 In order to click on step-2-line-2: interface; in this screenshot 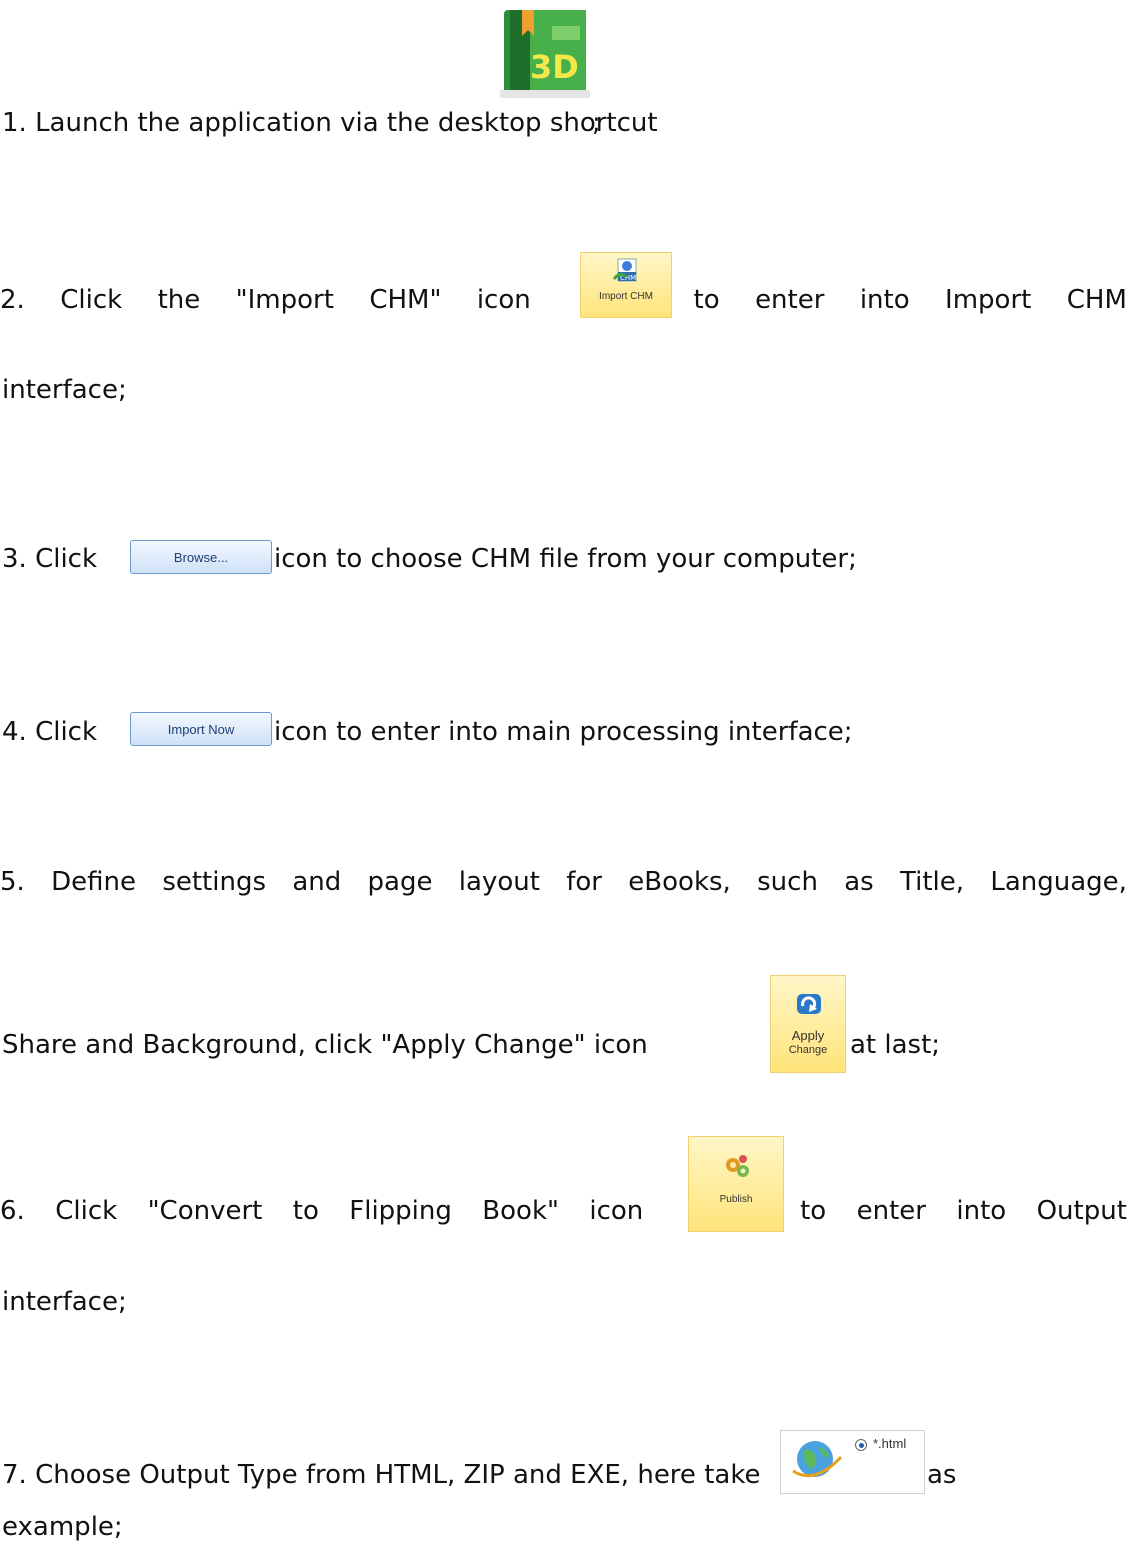, I will do `click(64, 390)`.